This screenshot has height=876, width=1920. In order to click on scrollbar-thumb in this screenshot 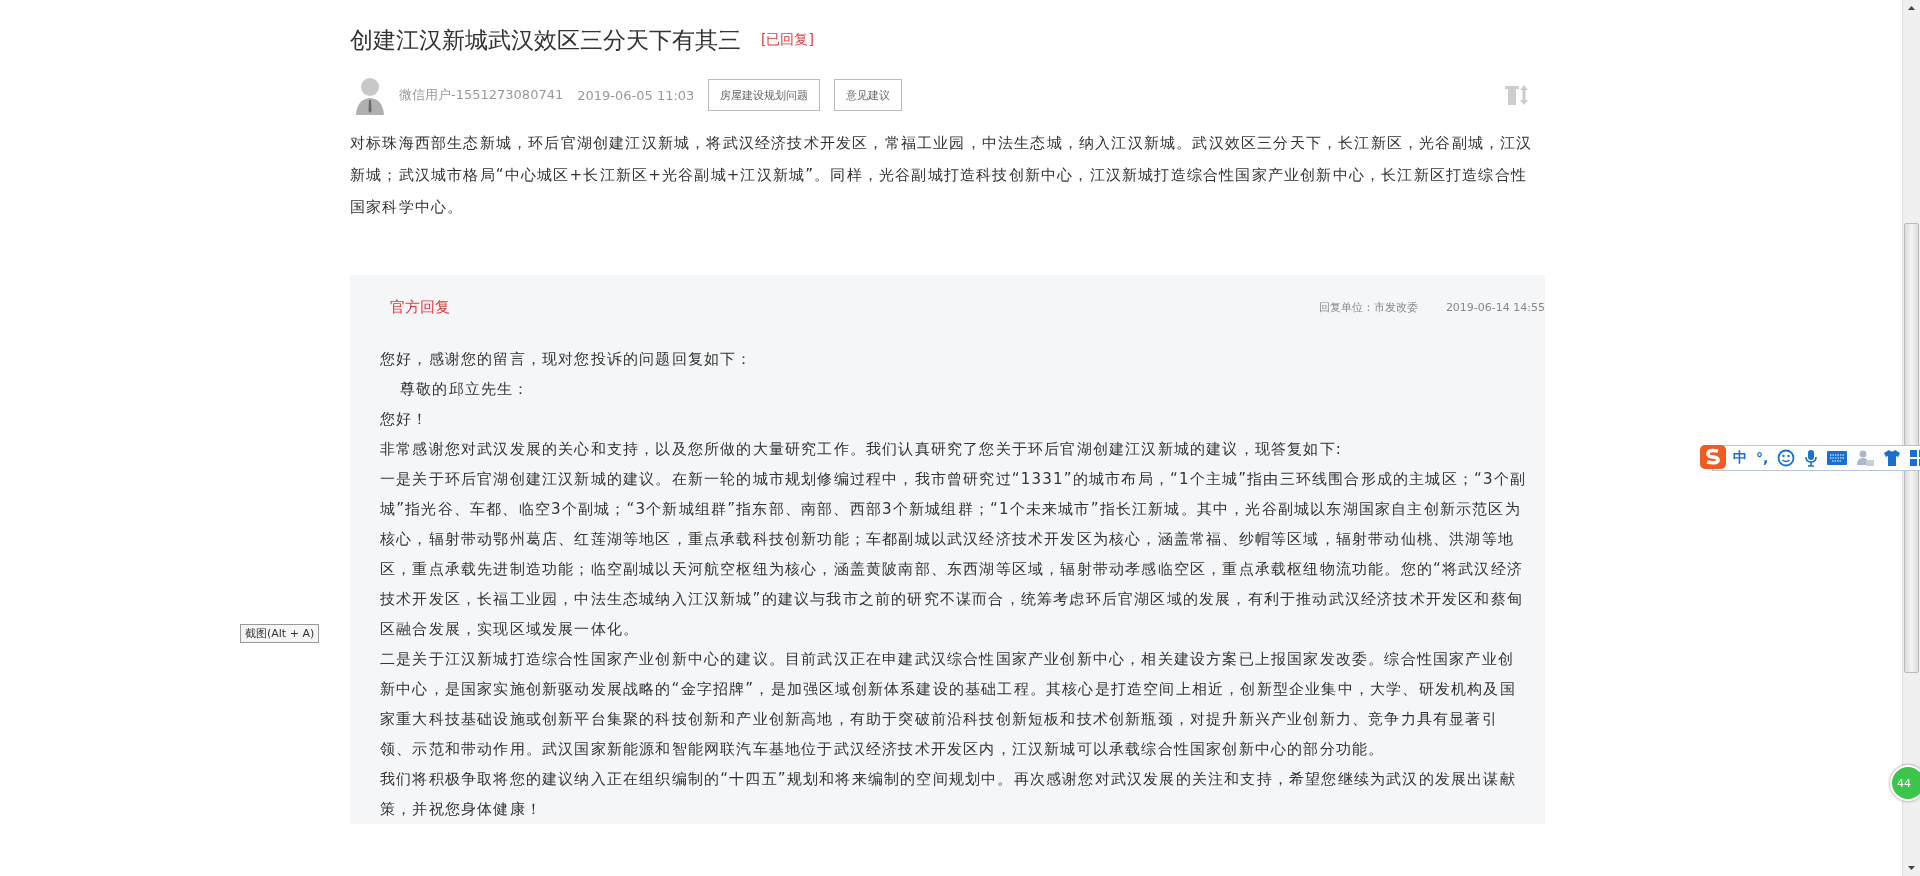, I will do `click(1911, 448)`.